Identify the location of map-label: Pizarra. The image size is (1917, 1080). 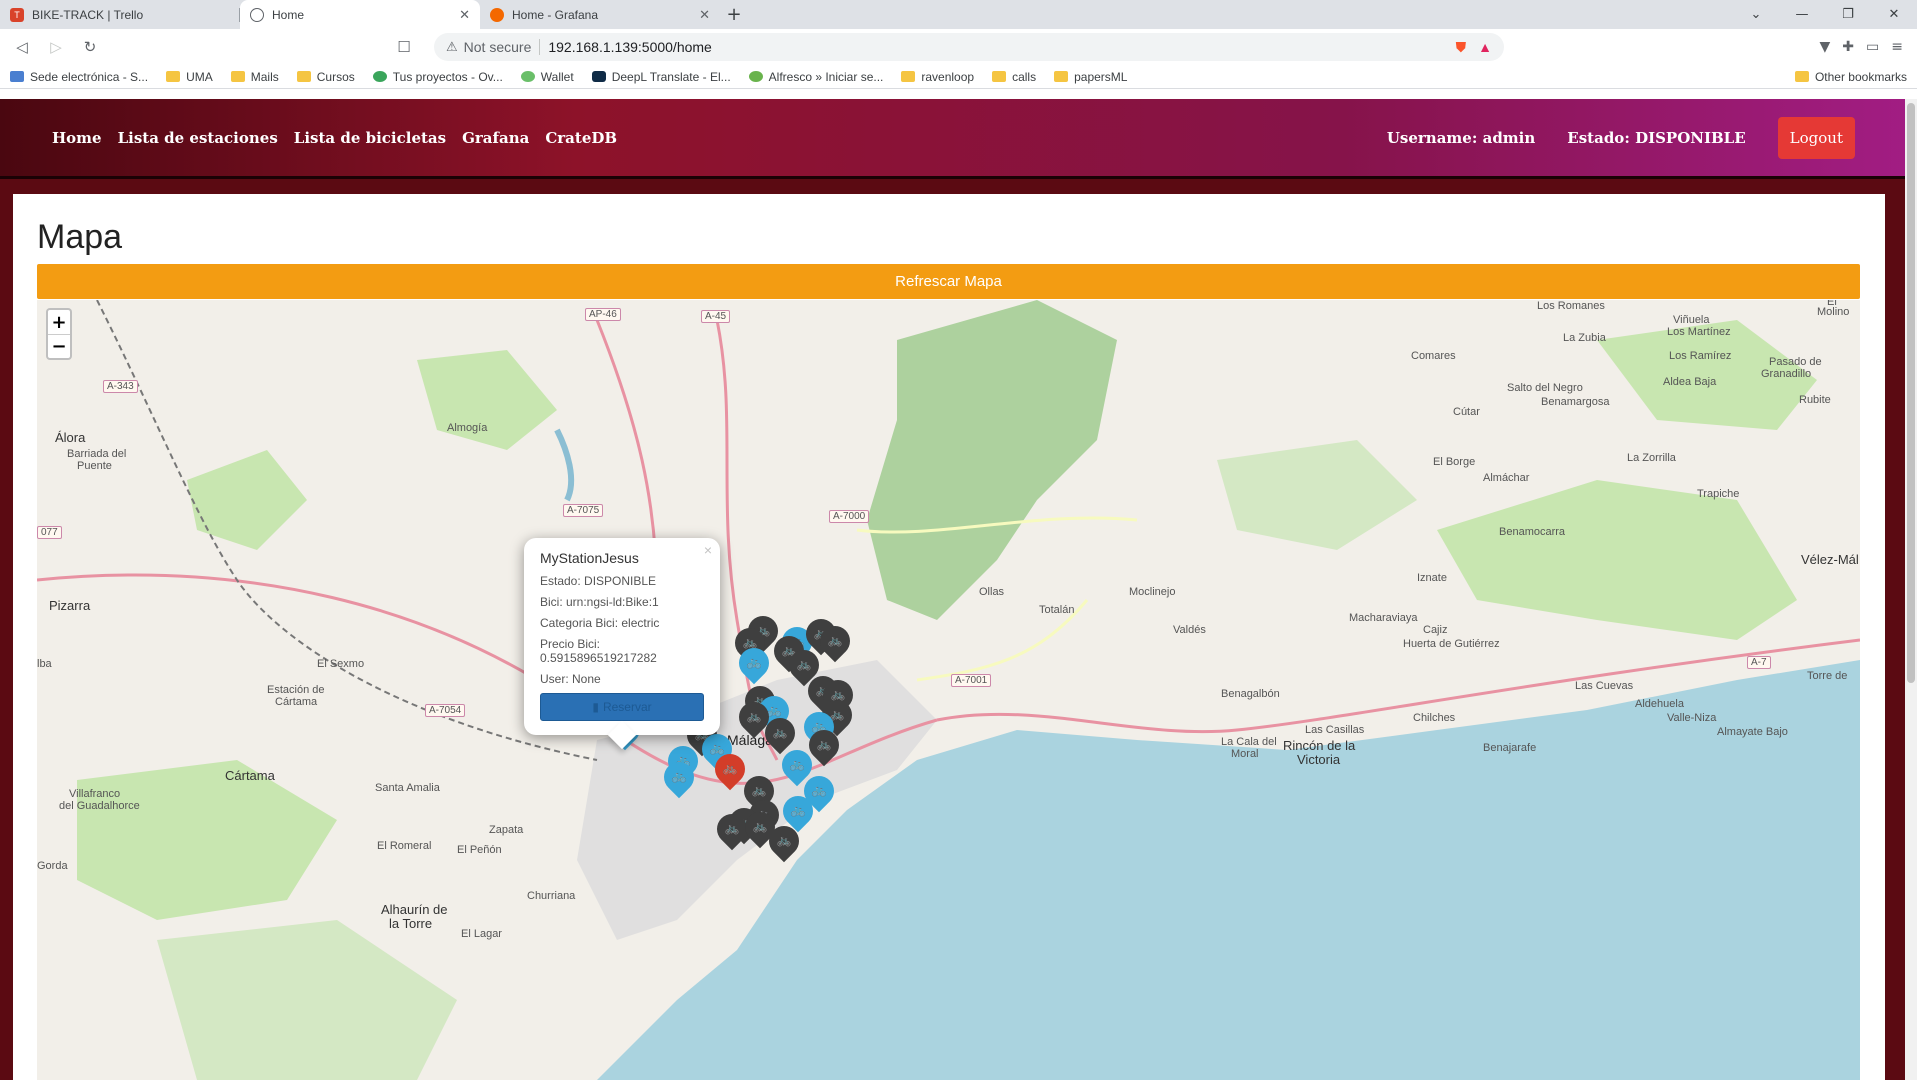
(70, 605).